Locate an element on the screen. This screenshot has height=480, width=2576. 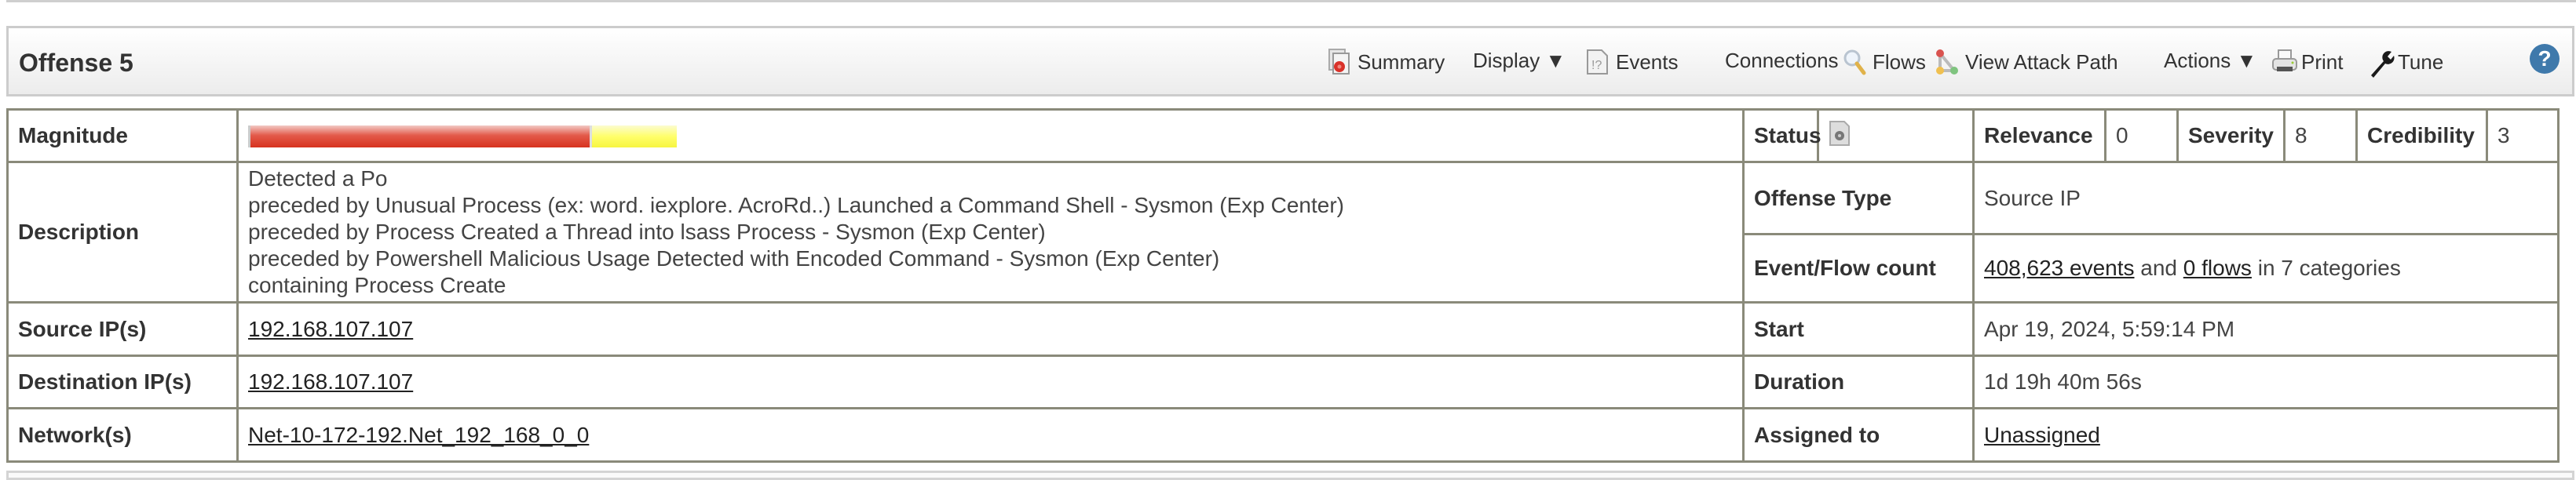
start-value: Apr 19, 2024, 5:59:14 PM is located at coordinates (2266, 329).